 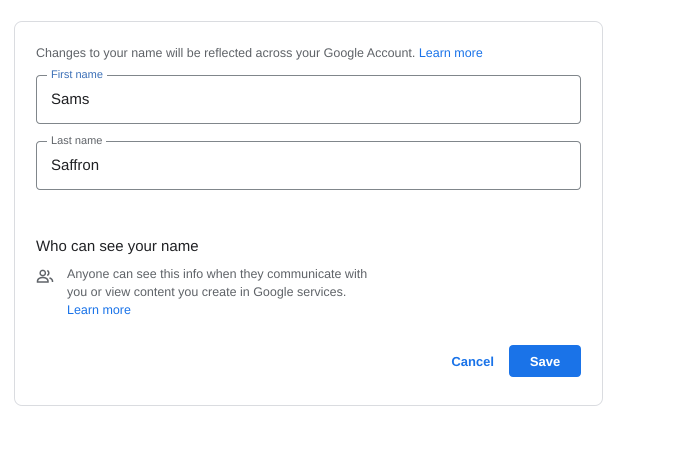 What do you see at coordinates (118, 247) in the screenshot?
I see `section-heading: Who can see your name` at bounding box center [118, 247].